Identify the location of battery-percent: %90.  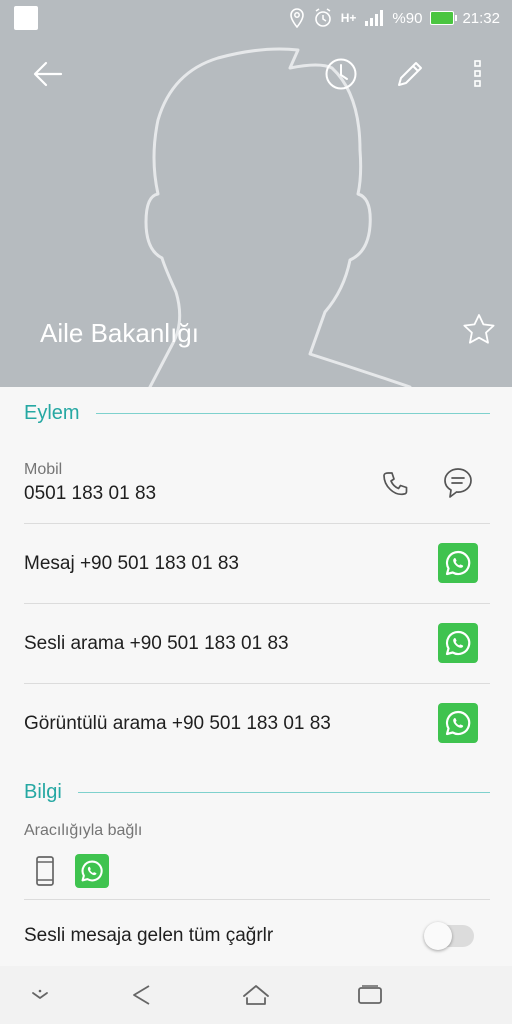
(407, 18).